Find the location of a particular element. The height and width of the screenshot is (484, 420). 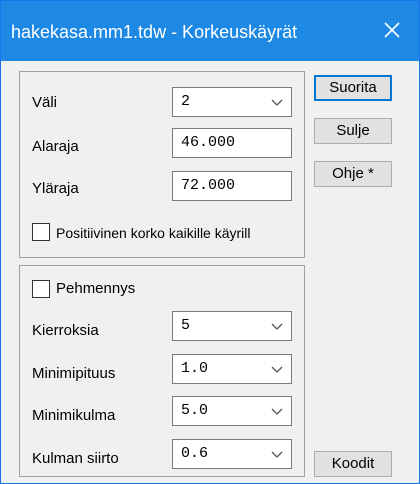

help-button: Ohje * is located at coordinates (353, 174).